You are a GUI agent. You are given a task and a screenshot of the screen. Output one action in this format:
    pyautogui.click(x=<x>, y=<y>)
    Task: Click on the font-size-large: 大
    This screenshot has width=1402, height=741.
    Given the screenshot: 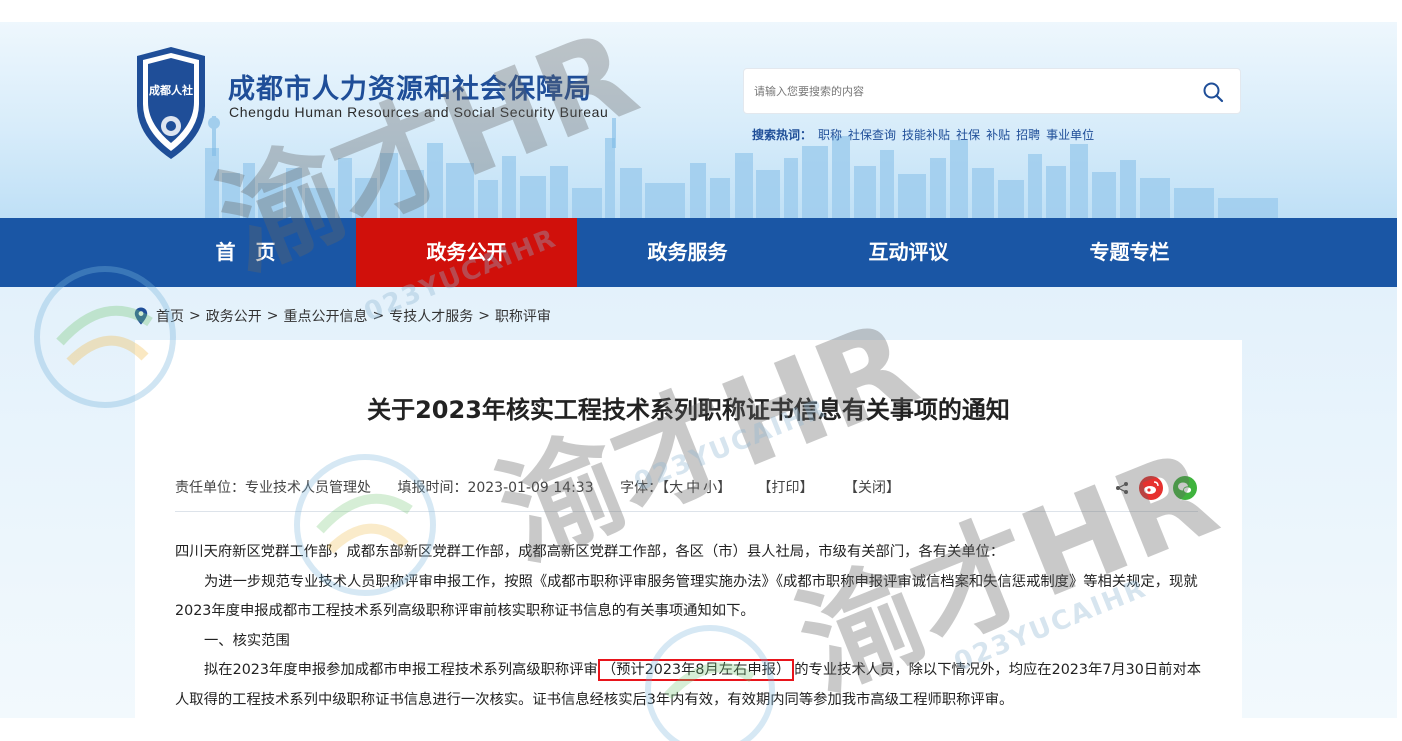 What is the action you would take?
    pyautogui.click(x=676, y=488)
    